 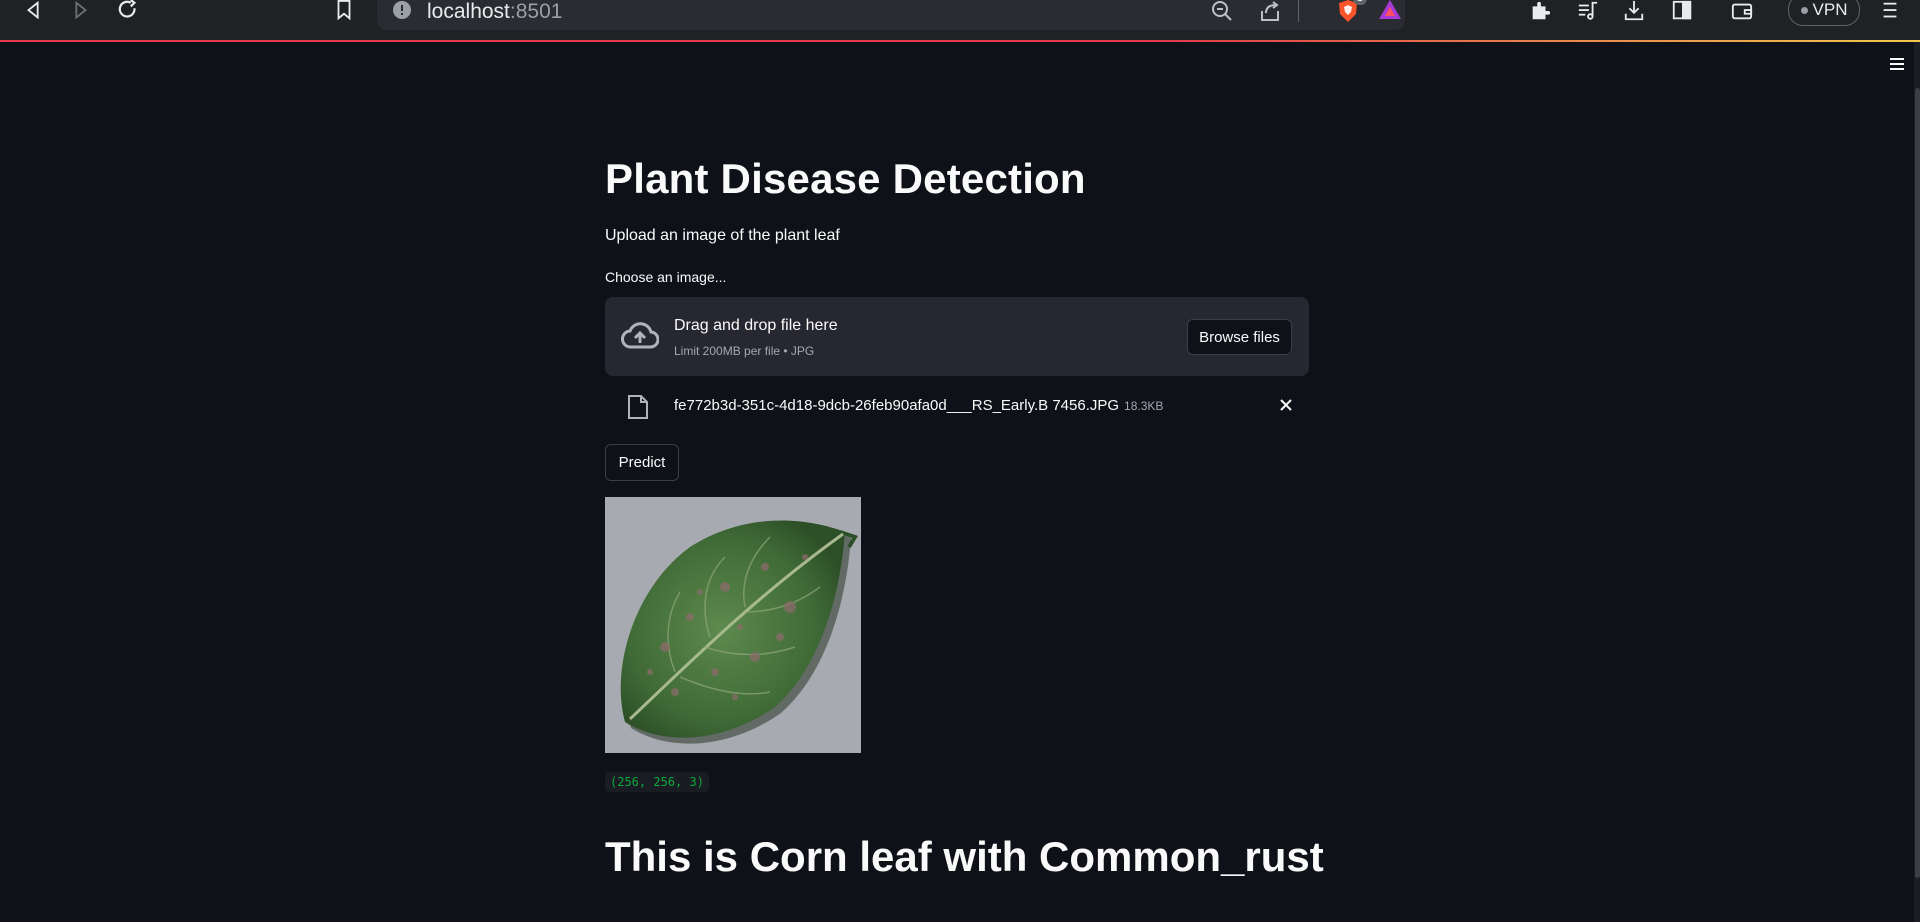 I want to click on back-icon, so click(x=34, y=11).